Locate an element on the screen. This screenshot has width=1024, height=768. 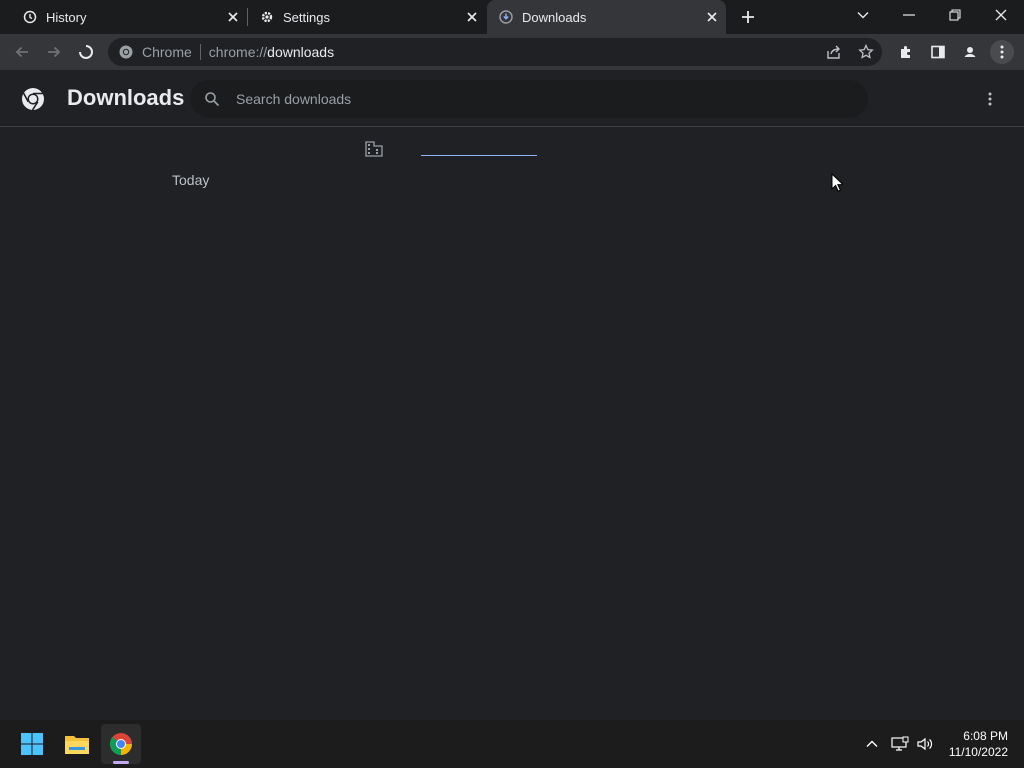
search-box is located at coordinates (529, 99).